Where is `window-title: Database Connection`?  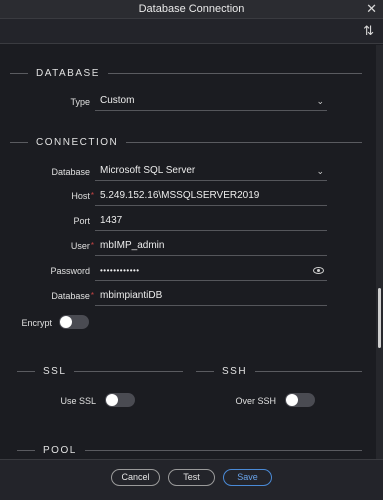 window-title: Database Connection is located at coordinates (191, 9).